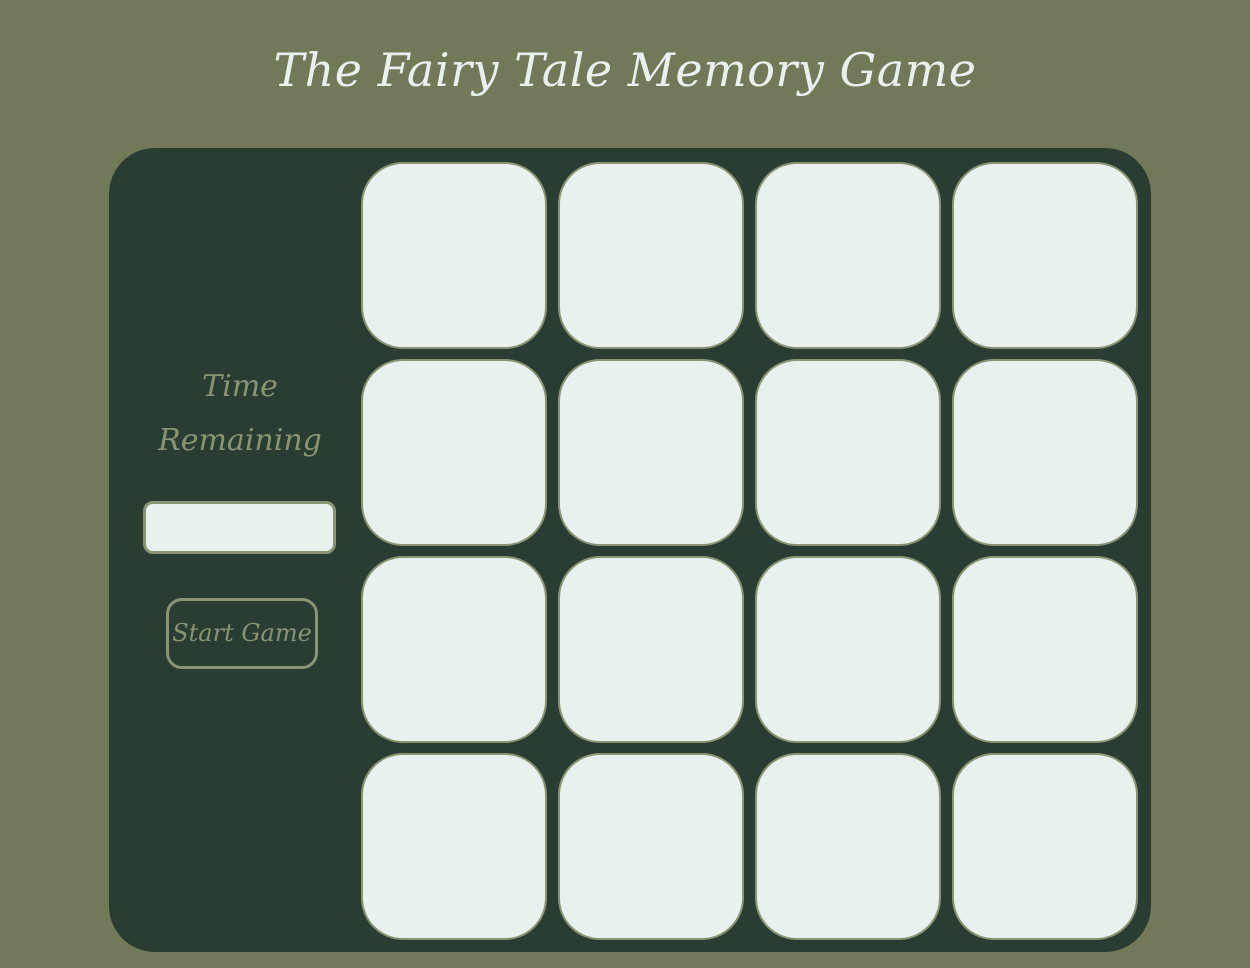 This screenshot has width=1250, height=968. Describe the element at coordinates (242, 633) in the screenshot. I see `start-game-button: Start Game` at that location.